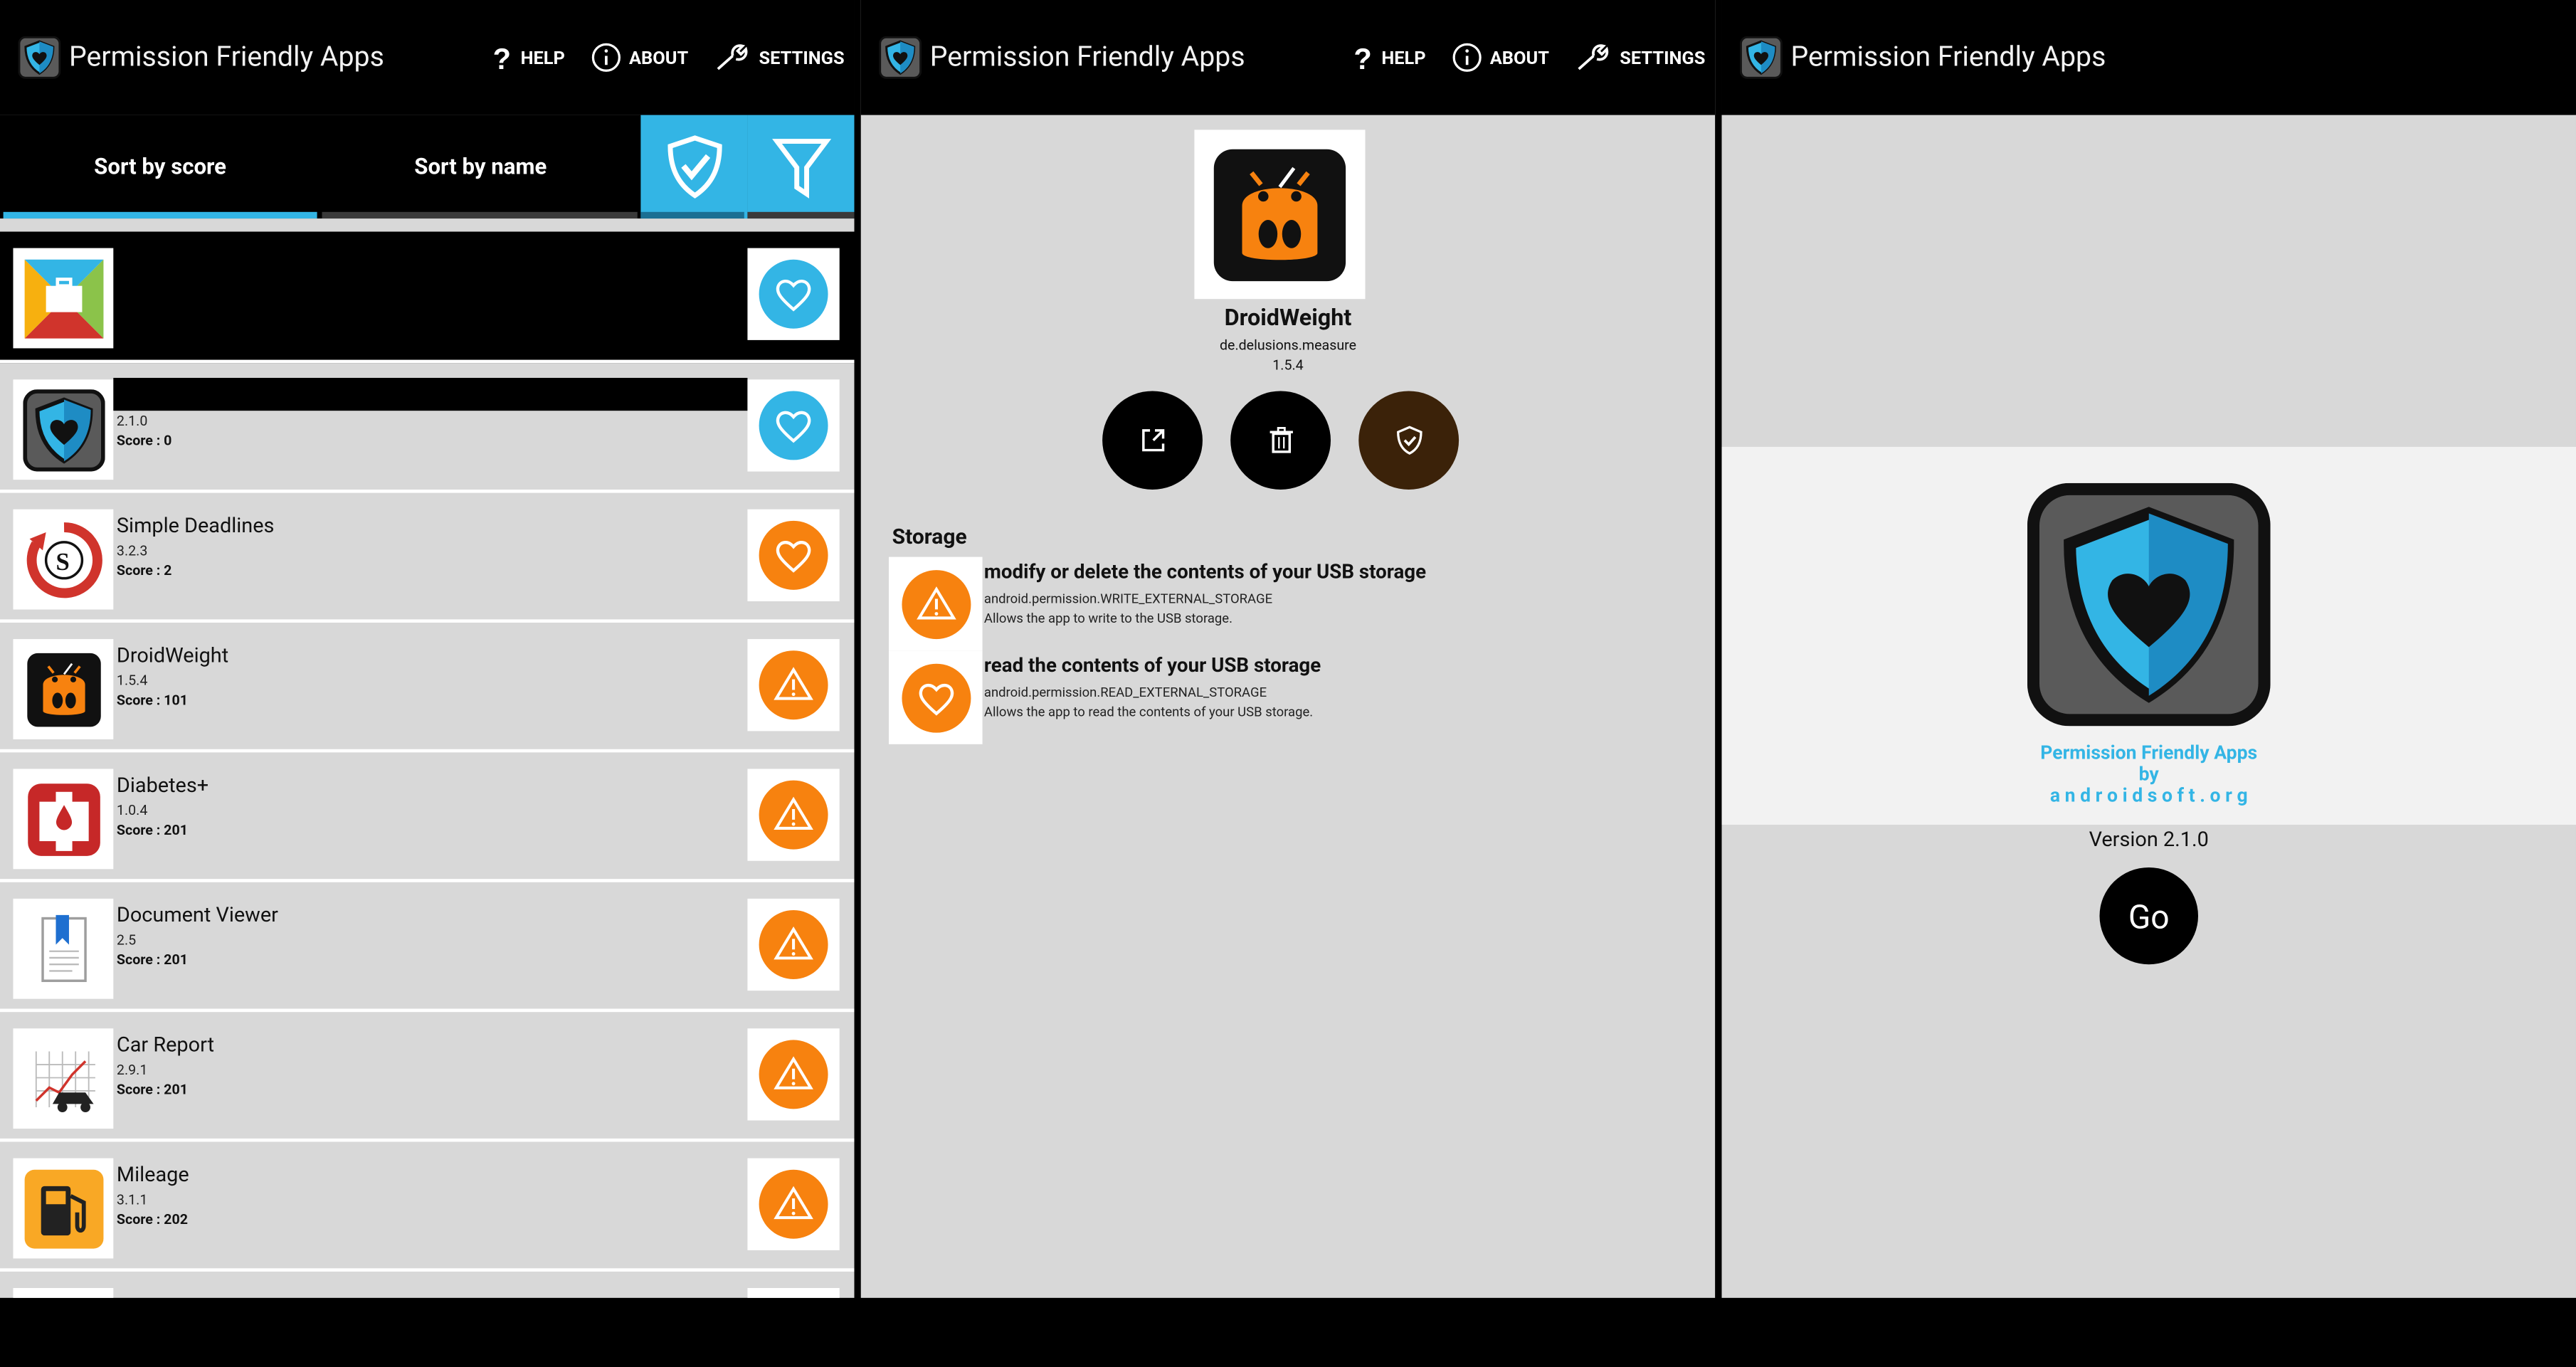 This screenshot has width=2576, height=1367. I want to click on trust-button, so click(1408, 440).